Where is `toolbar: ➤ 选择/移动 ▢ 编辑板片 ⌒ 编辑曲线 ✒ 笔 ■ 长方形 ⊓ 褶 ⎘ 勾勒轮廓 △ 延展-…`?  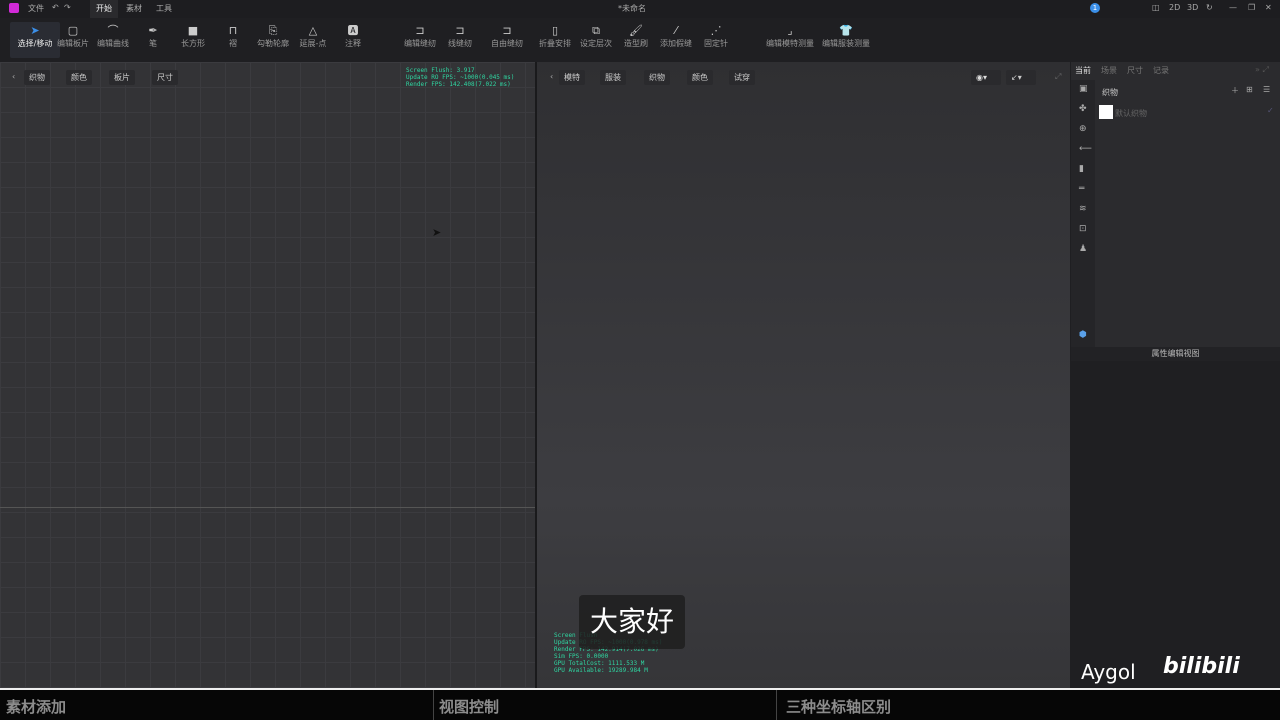
toolbar: ➤ 选择/移动 ▢ 编辑板片 ⌒ 编辑曲线 ✒ 笔 ■ 长方形 ⊓ 褶 ⎘ 勾勒轮廓 △ 延展-… is located at coordinates (640, 40).